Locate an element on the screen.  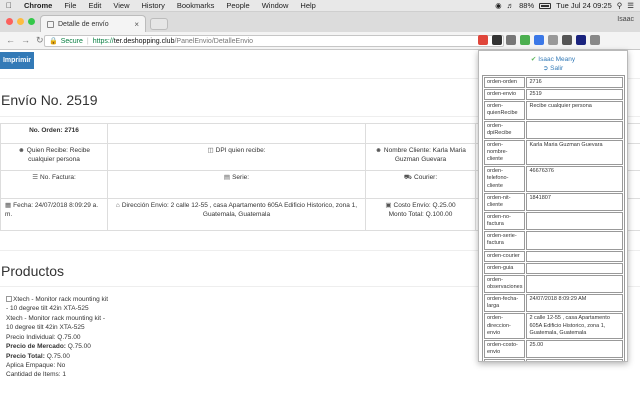
chrome-menu-icon is located at coordinates (595, 40).